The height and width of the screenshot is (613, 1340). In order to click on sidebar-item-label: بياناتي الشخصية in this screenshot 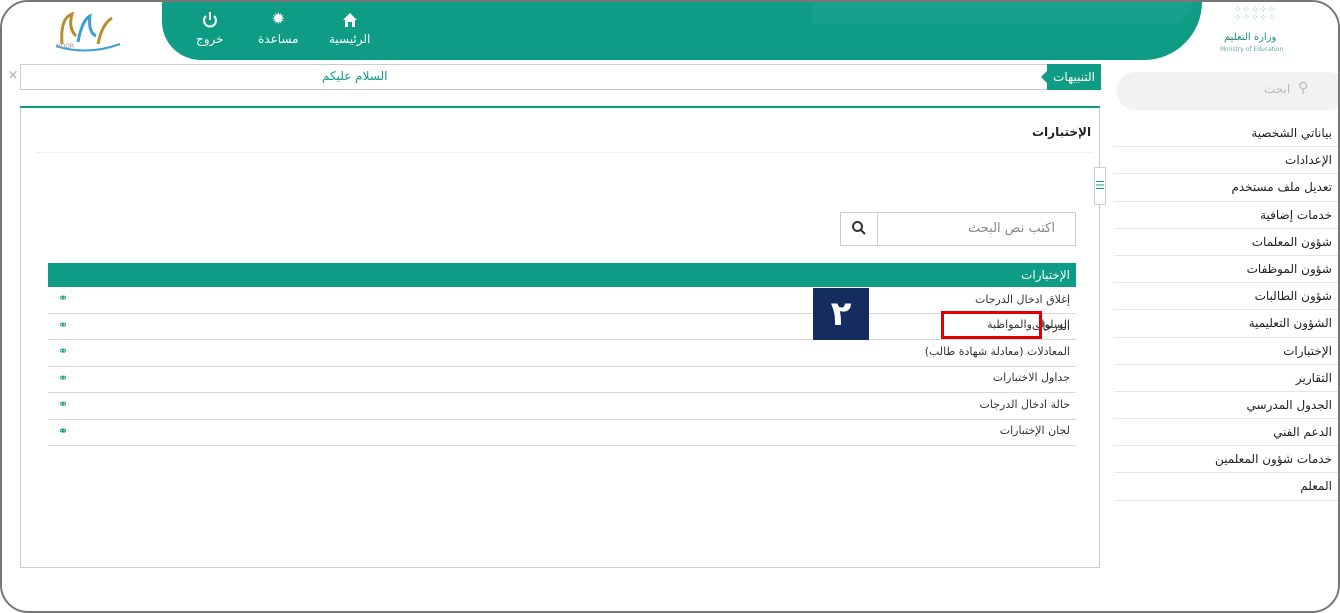, I will do `click(1291, 133)`.